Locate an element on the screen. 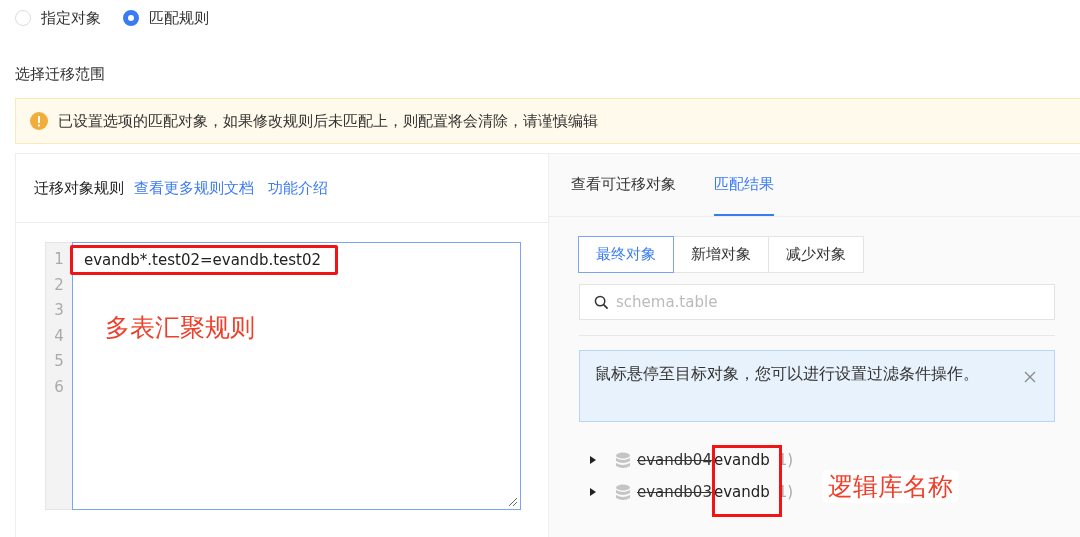 This screenshot has width=1080, height=537. panel-title: 迁移对象规则 is located at coordinates (79, 188).